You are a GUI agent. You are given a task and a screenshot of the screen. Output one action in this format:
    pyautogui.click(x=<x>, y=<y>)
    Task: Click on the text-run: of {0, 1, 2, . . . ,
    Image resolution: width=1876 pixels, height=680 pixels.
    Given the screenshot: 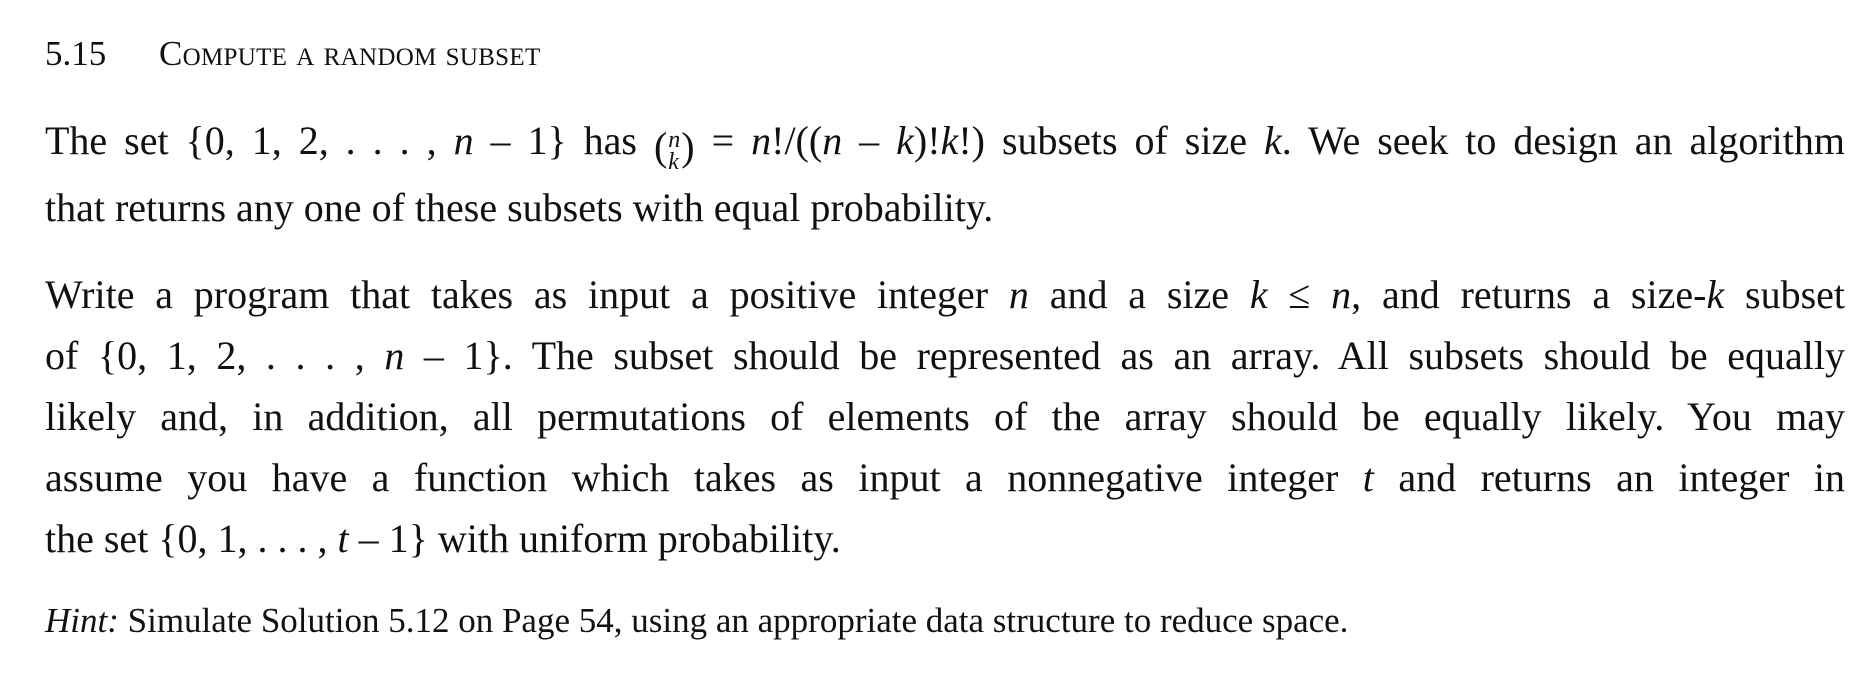 What is the action you would take?
    pyautogui.click(x=215, y=355)
    